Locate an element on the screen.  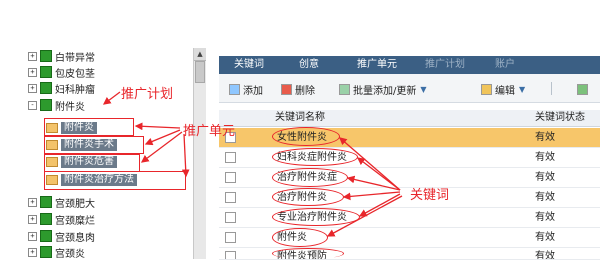
annotation-keyword: 关键词 is located at coordinates (430, 195).